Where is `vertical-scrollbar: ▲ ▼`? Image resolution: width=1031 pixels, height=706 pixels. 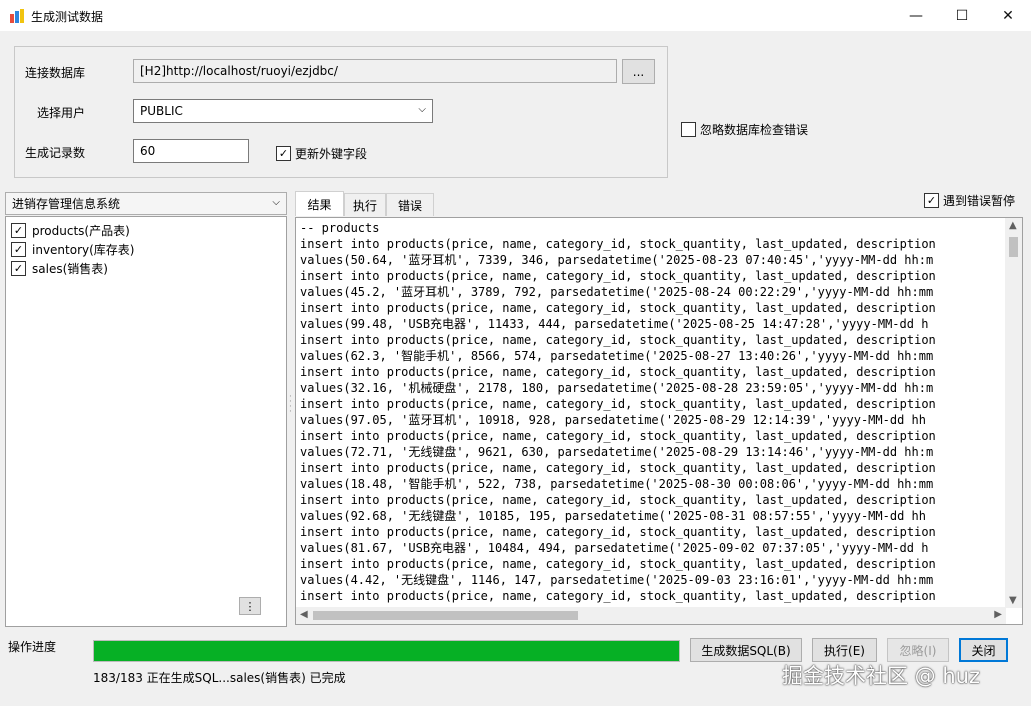
vertical-scrollbar: ▲ ▼ is located at coordinates (1013, 413).